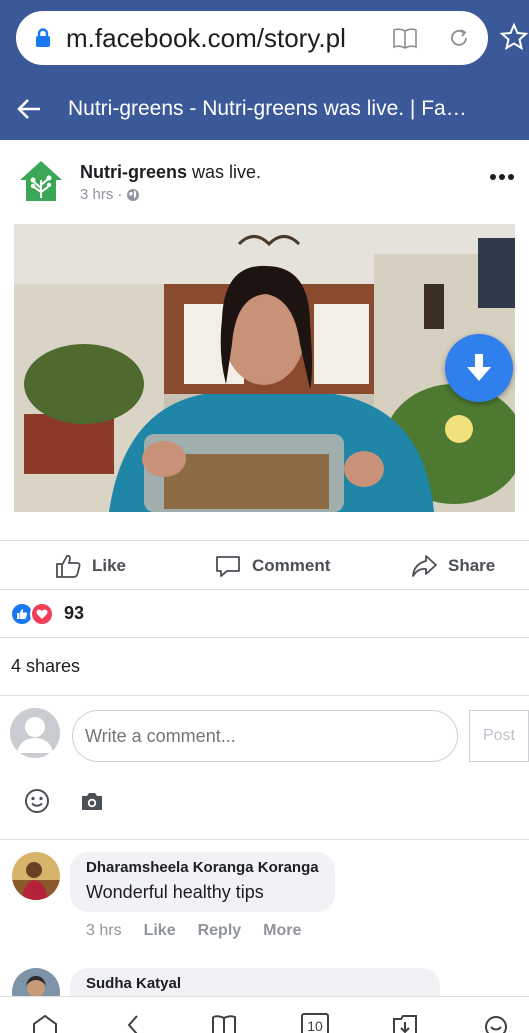  Describe the element at coordinates (45, 1023) in the screenshot. I see `home-icon` at that location.